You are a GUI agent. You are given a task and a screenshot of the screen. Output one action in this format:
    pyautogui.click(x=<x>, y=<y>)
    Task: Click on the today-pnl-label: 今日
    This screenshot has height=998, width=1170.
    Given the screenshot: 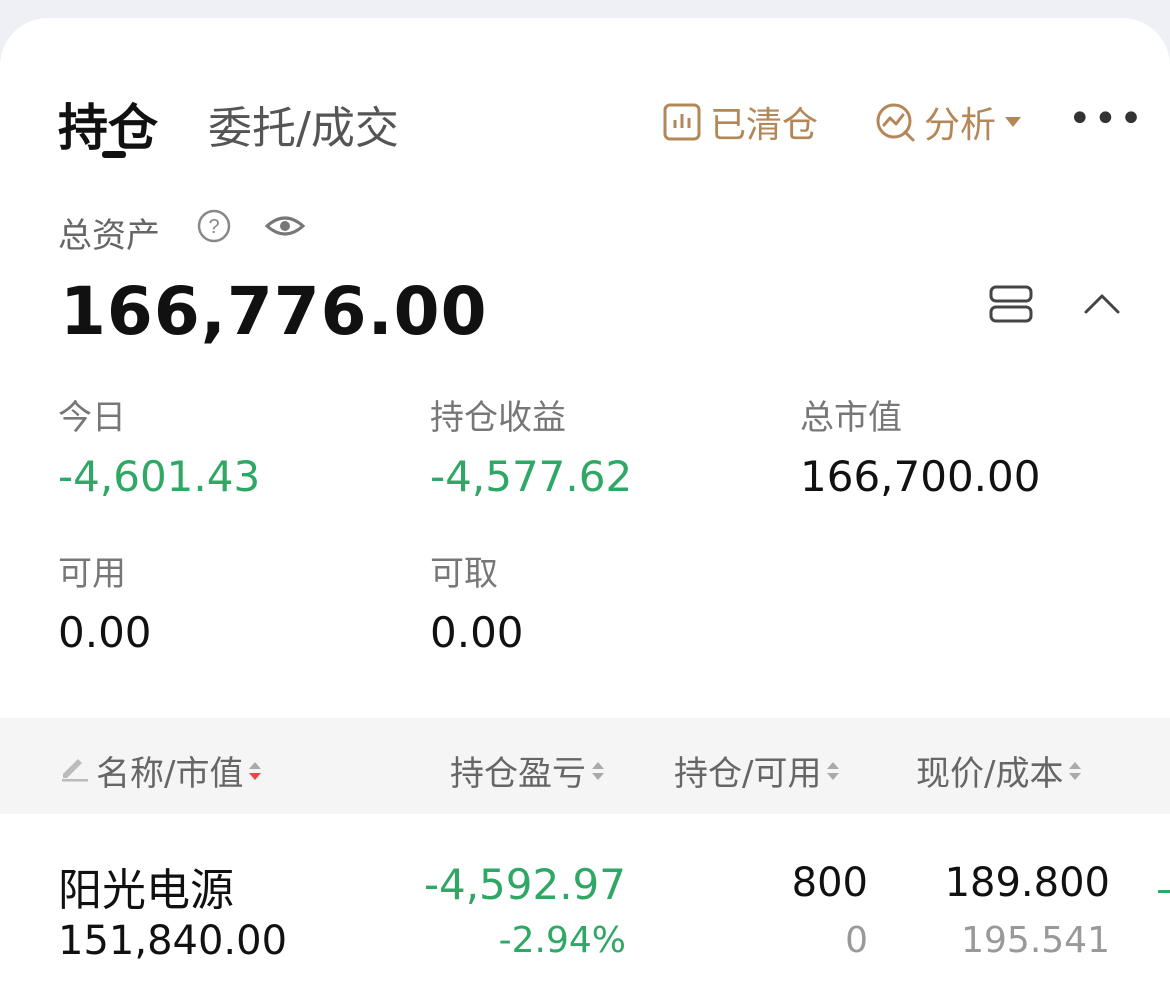 What is the action you would take?
    pyautogui.click(x=92, y=418)
    